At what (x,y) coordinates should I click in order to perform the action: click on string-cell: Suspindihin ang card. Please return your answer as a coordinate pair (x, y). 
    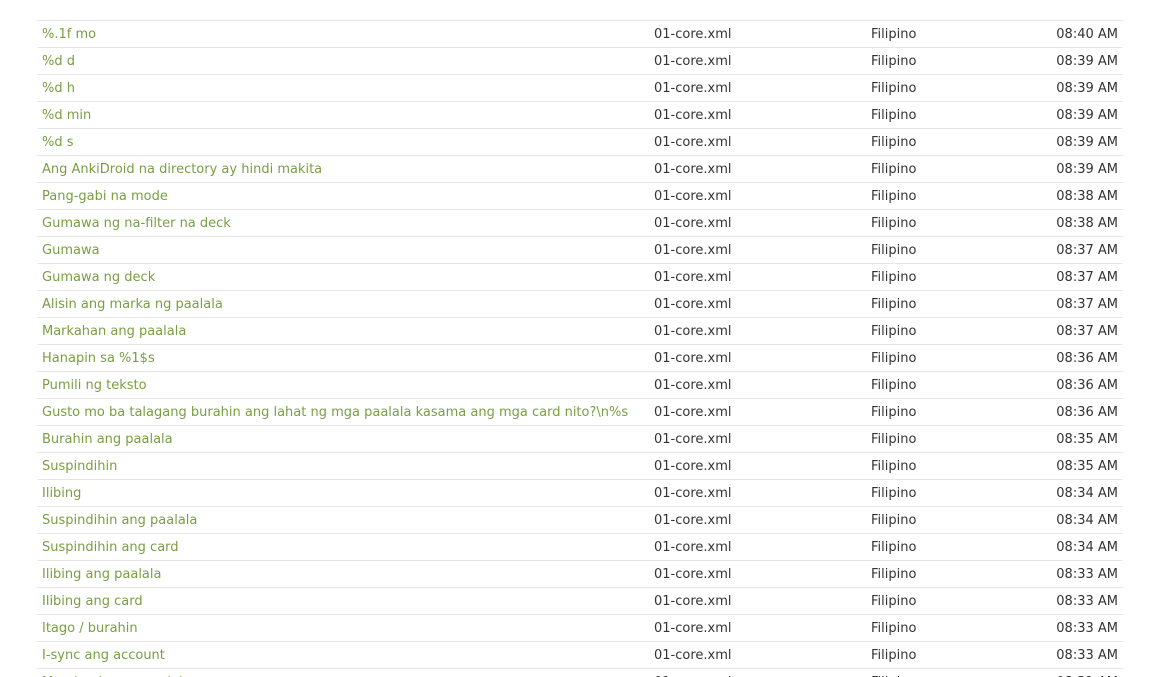
    Looking at the image, I should click on (345, 547).